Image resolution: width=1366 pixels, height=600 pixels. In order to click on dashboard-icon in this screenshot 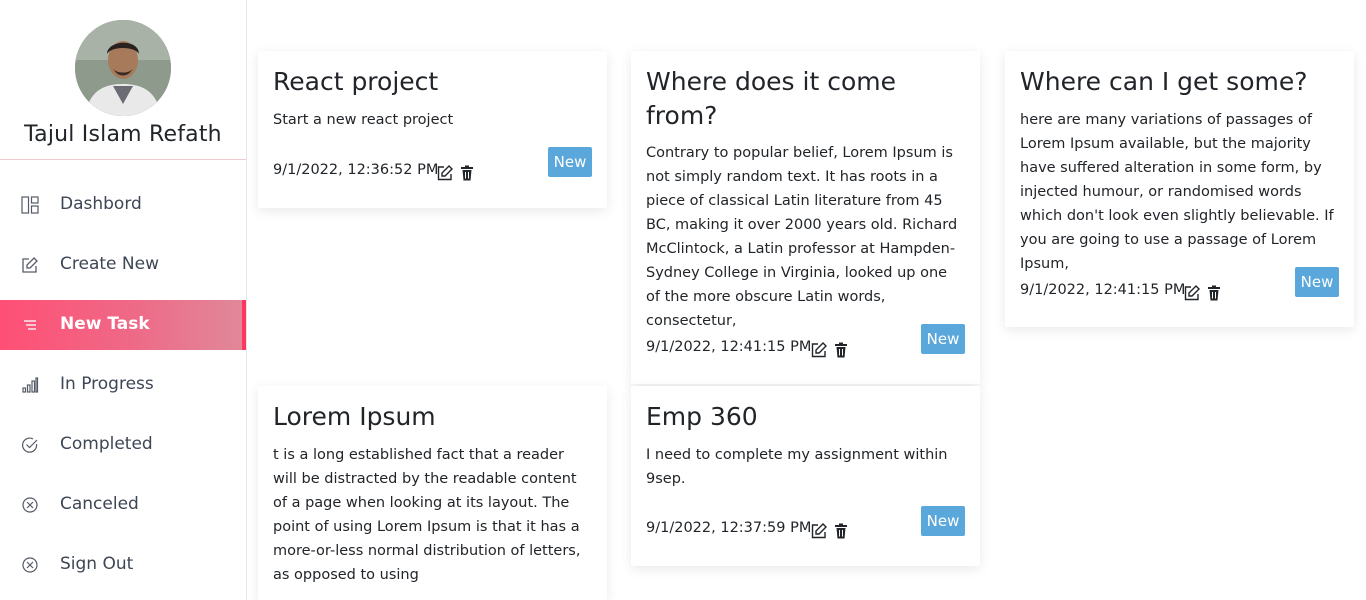, I will do `click(30, 205)`.